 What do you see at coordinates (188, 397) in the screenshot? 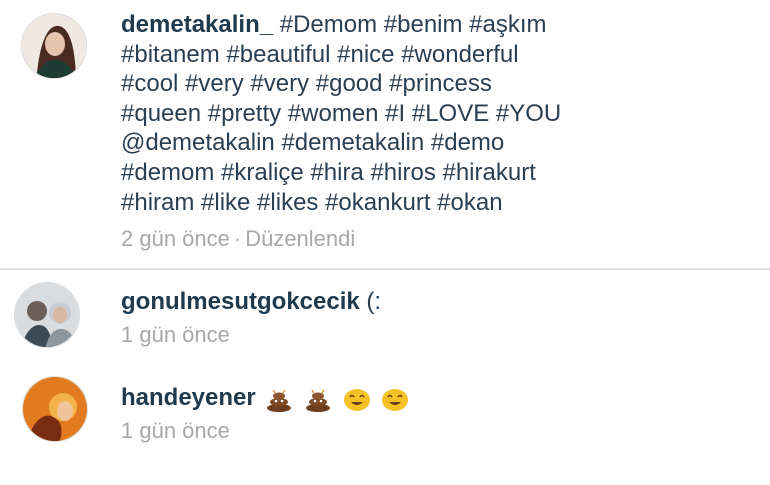
I see `comment-username: handeyener` at bounding box center [188, 397].